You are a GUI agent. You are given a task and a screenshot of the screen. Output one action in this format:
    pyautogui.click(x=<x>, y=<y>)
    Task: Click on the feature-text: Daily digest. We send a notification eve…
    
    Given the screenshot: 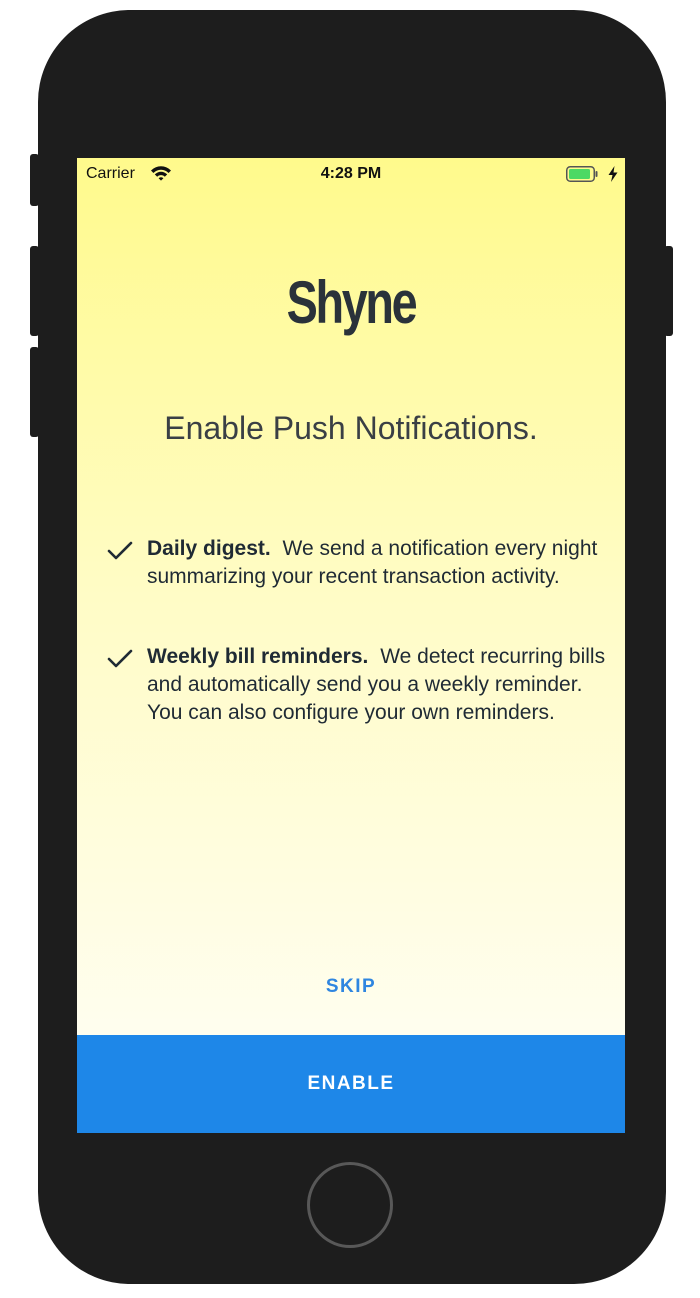 What is the action you would take?
    pyautogui.click(x=377, y=563)
    